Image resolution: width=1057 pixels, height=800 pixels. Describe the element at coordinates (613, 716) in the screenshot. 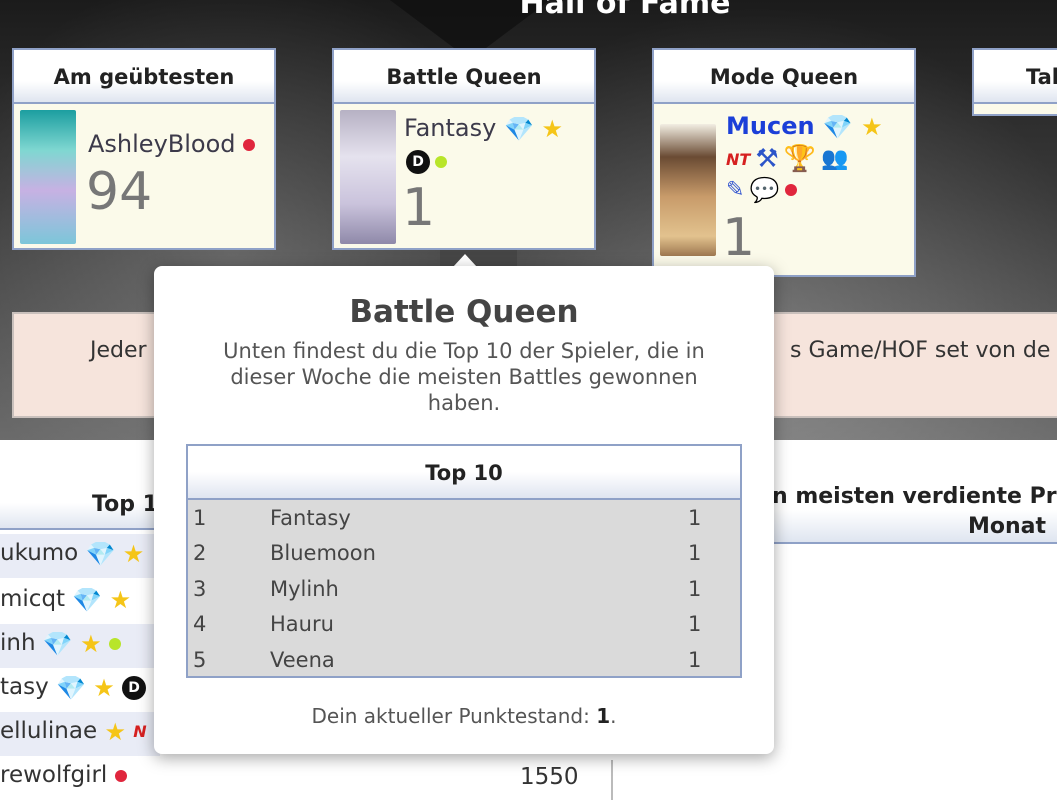

I see `footer-suffix: .` at that location.